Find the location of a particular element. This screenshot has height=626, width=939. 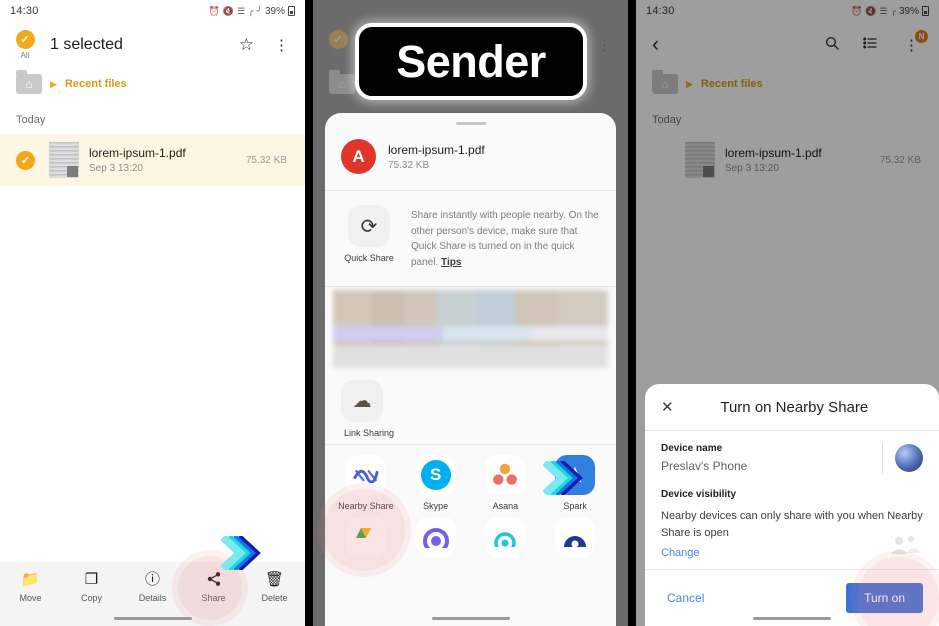

cloud-app-icon is located at coordinates (505, 537).